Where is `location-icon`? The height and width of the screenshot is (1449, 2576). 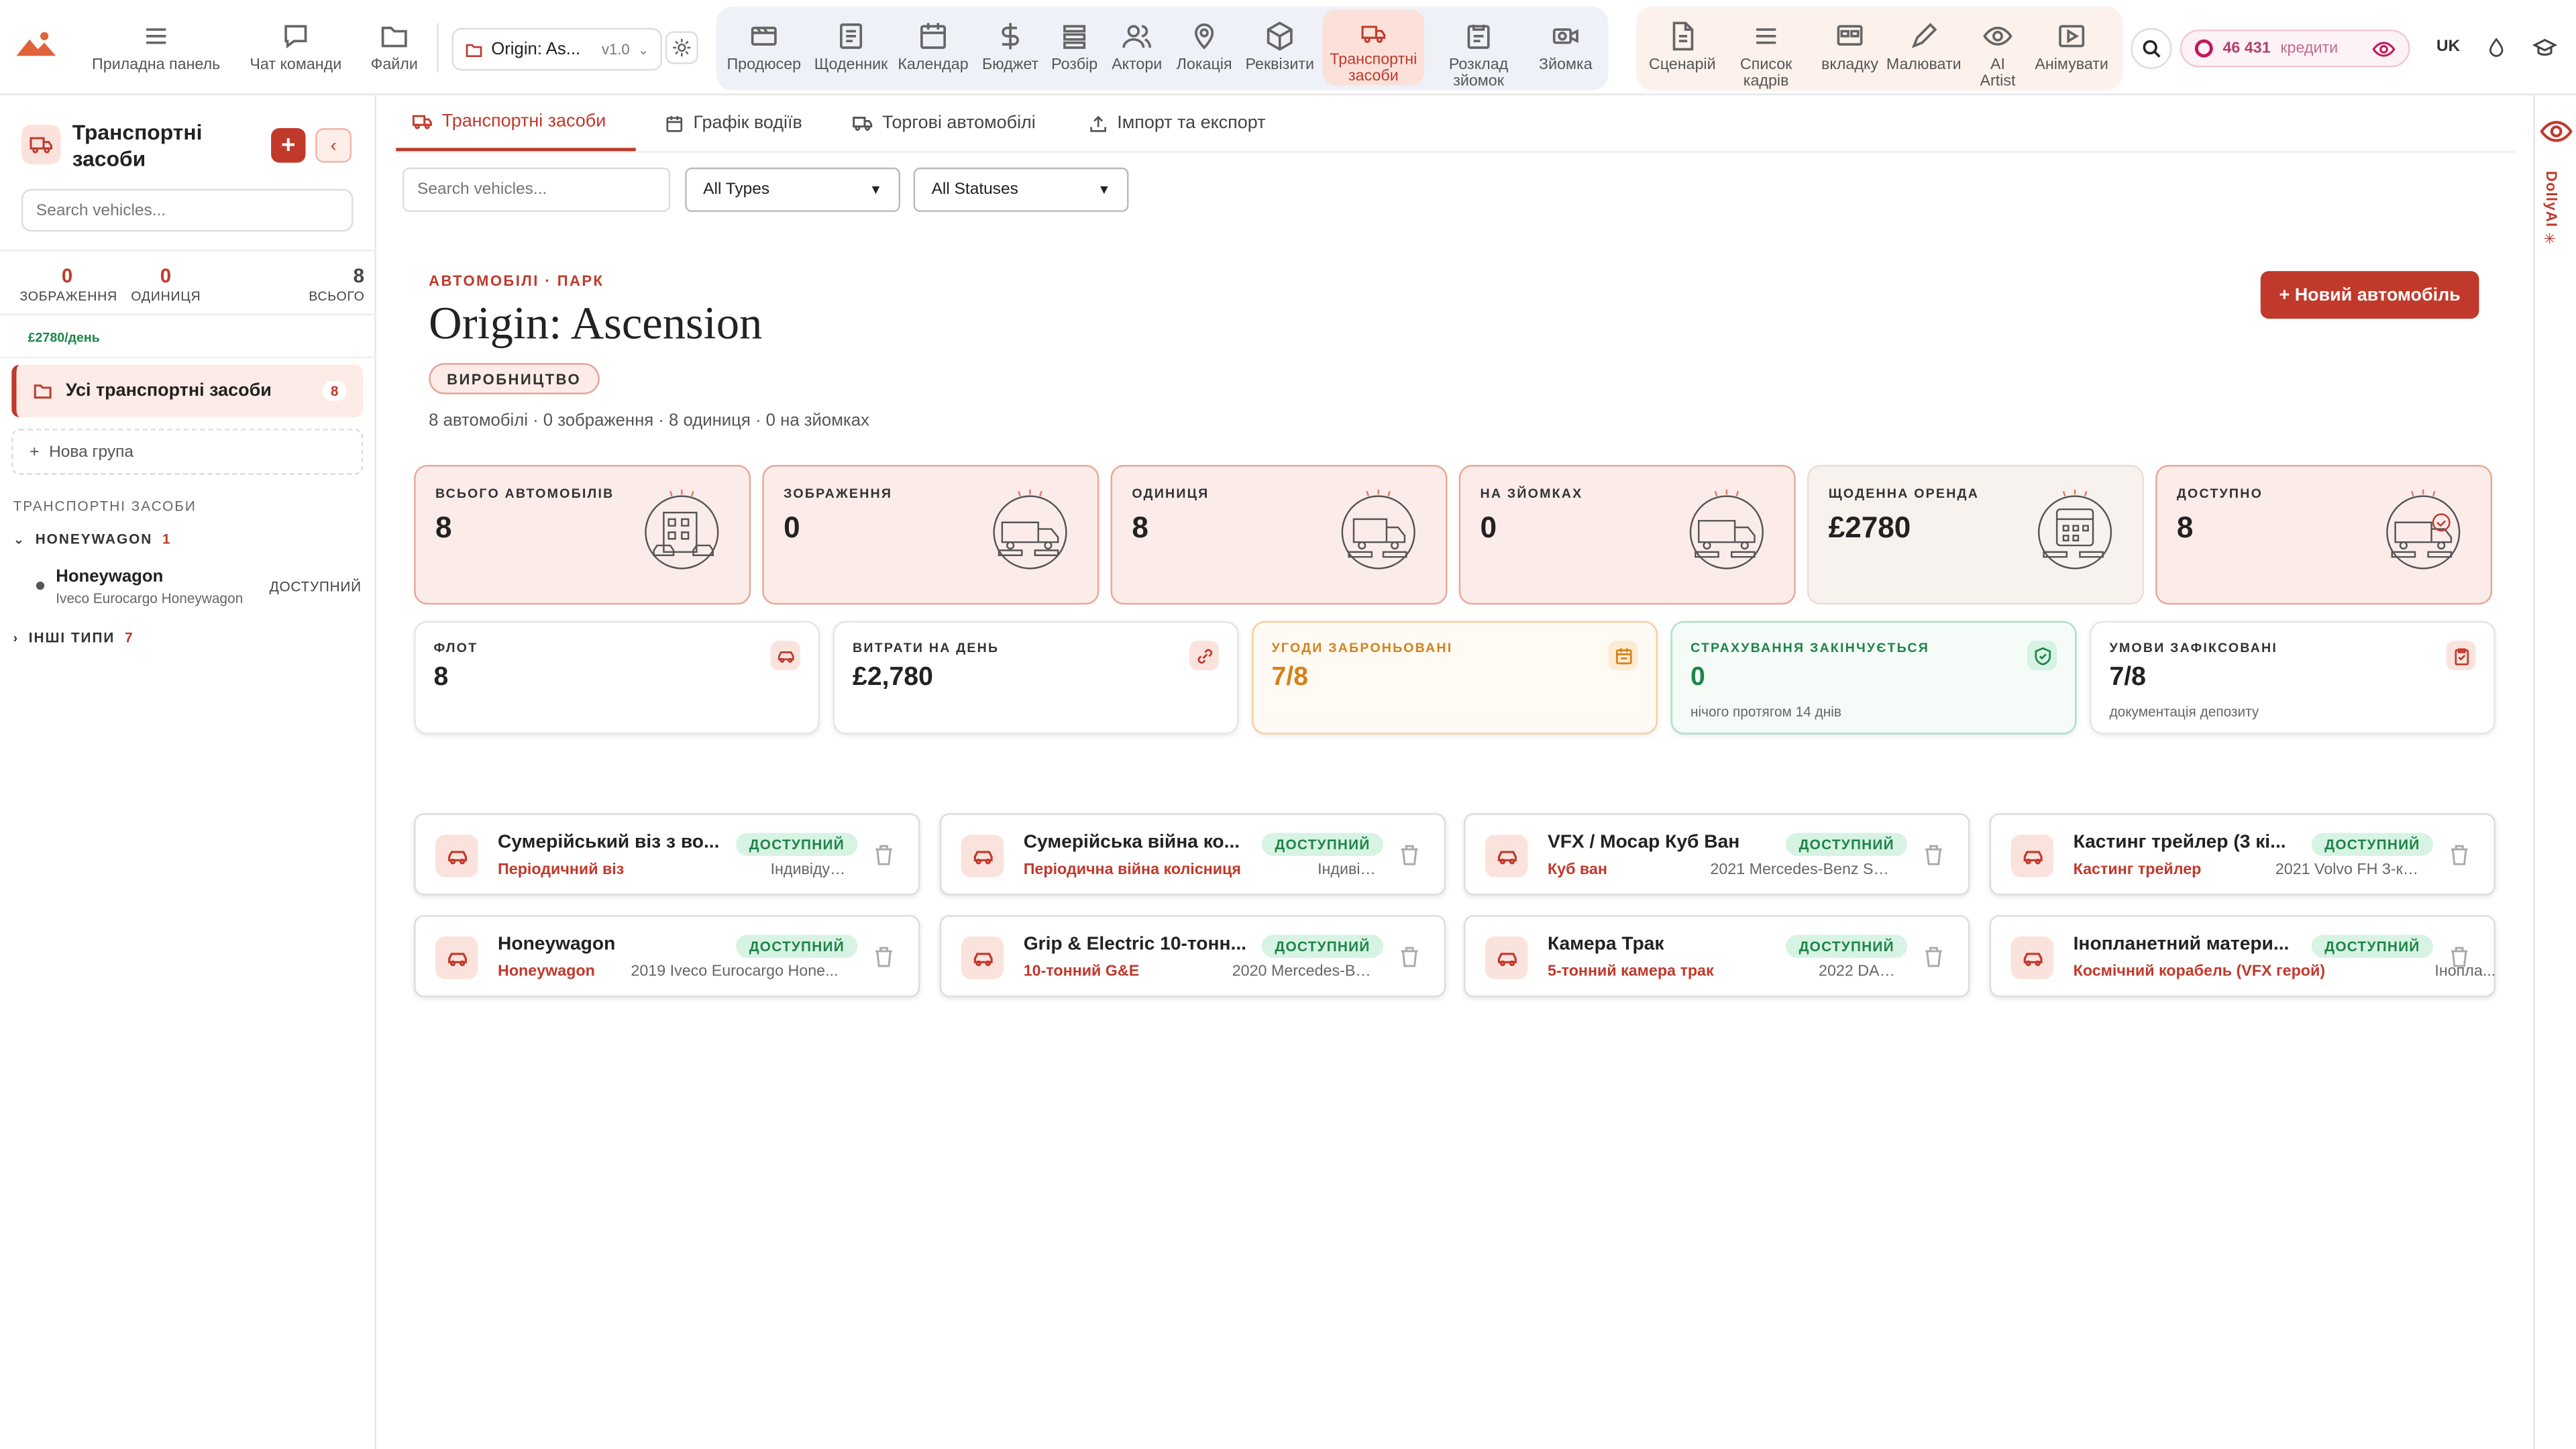 location-icon is located at coordinates (1204, 36).